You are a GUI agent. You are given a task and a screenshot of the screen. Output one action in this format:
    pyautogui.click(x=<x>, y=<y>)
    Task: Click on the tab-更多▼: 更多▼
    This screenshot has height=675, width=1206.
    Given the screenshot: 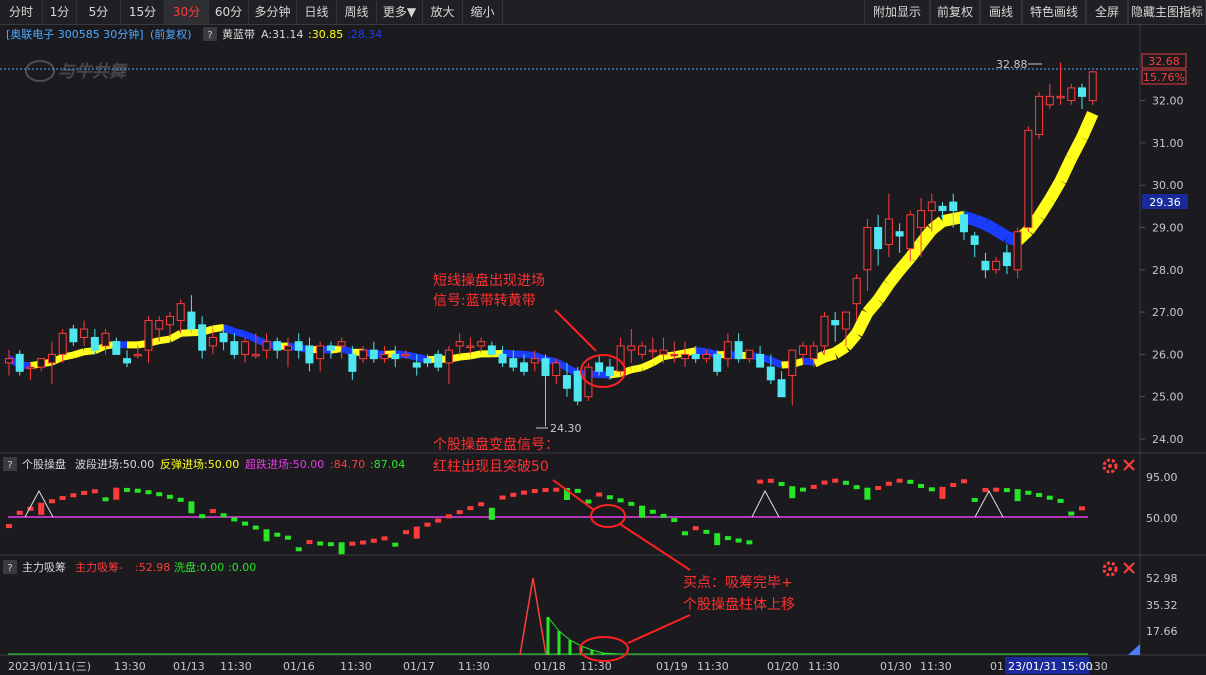 What is the action you would take?
    pyautogui.click(x=400, y=12)
    